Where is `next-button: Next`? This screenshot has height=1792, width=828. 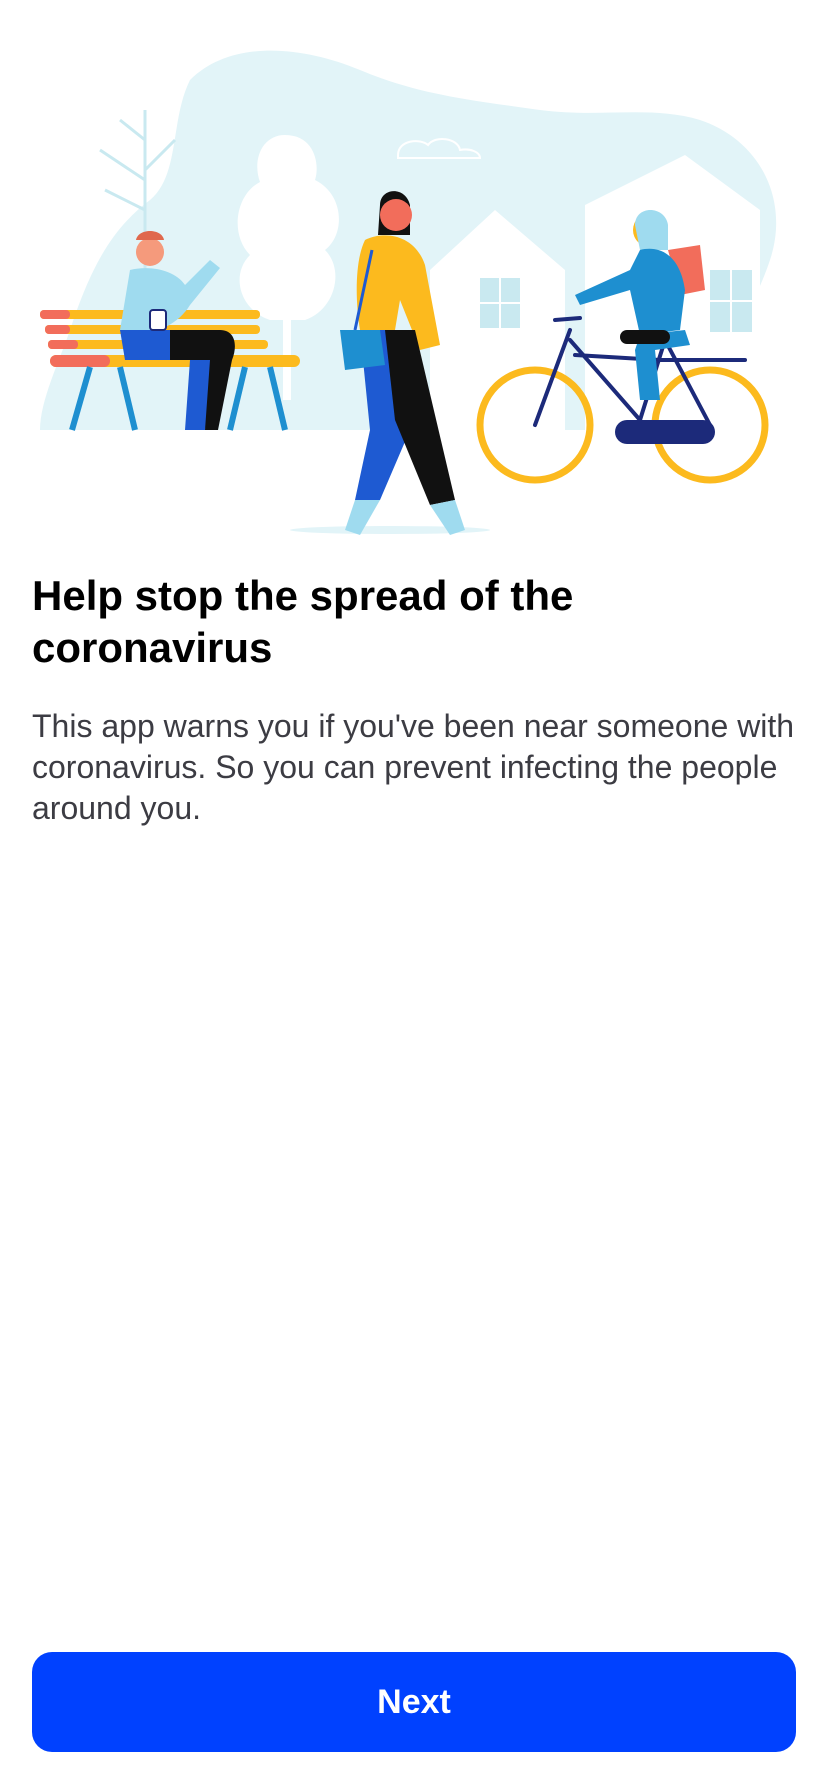 next-button: Next is located at coordinates (414, 1702).